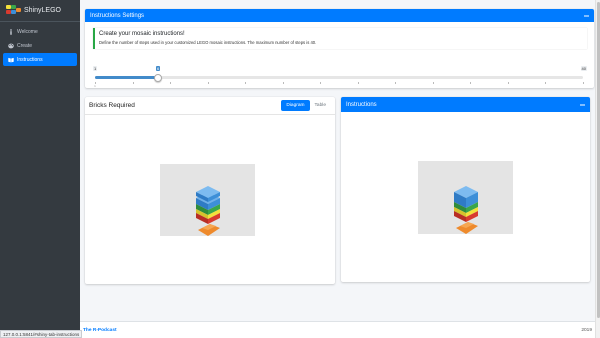  What do you see at coordinates (30, 59) in the screenshot?
I see `sidebar-item-label: Instructions` at bounding box center [30, 59].